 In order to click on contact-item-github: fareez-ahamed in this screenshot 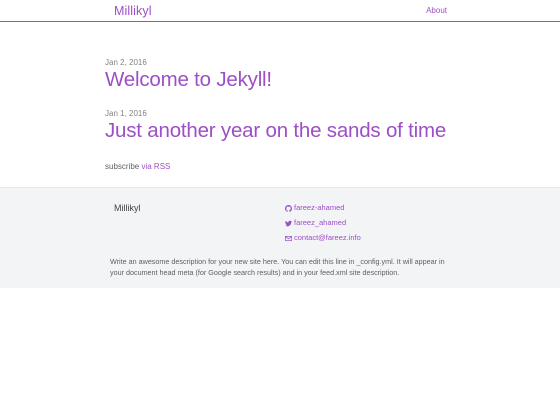, I will do `click(323, 210)`.